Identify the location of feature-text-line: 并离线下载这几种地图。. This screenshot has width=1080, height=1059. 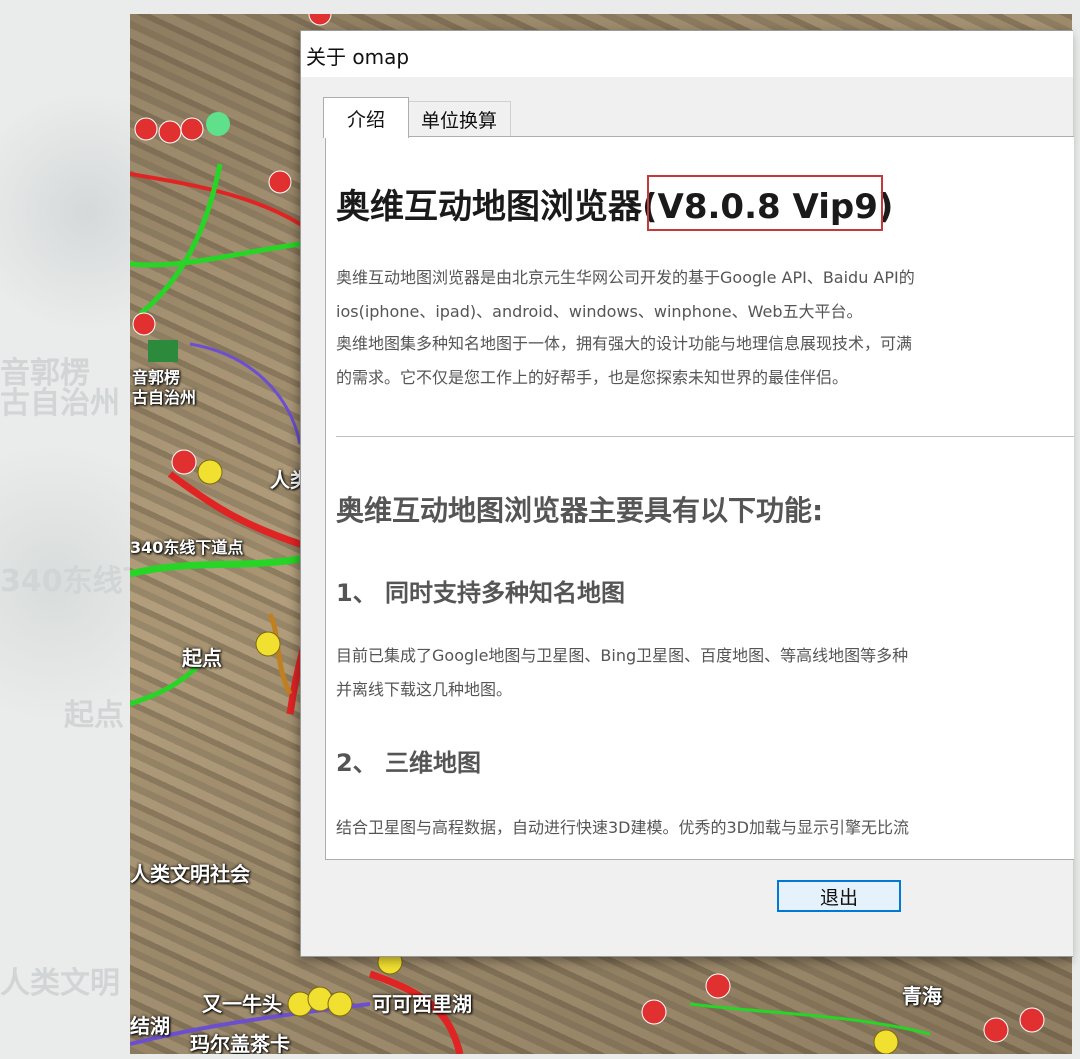
(424, 689).